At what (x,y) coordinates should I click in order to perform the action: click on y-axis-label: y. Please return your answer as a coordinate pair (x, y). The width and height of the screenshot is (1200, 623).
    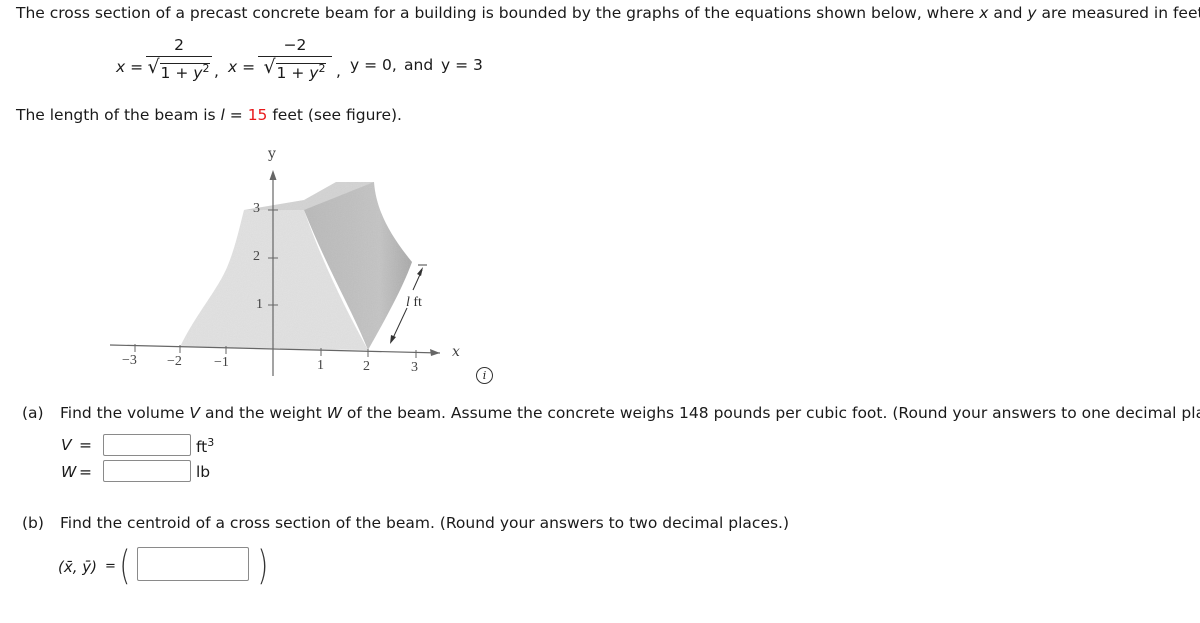
    Looking at the image, I should click on (272, 154).